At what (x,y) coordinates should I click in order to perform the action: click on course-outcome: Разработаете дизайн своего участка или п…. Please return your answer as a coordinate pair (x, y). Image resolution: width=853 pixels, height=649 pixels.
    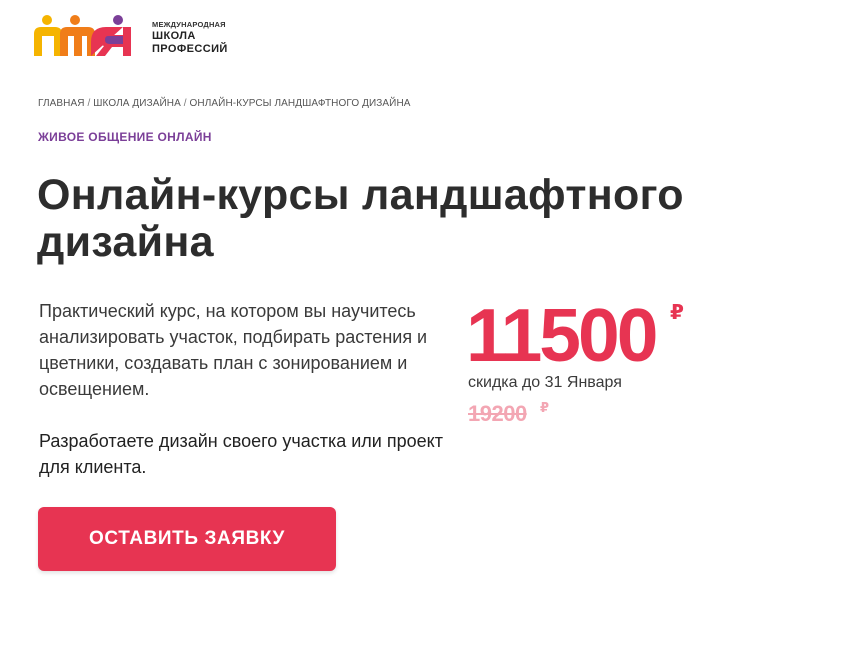
    Looking at the image, I should click on (241, 454).